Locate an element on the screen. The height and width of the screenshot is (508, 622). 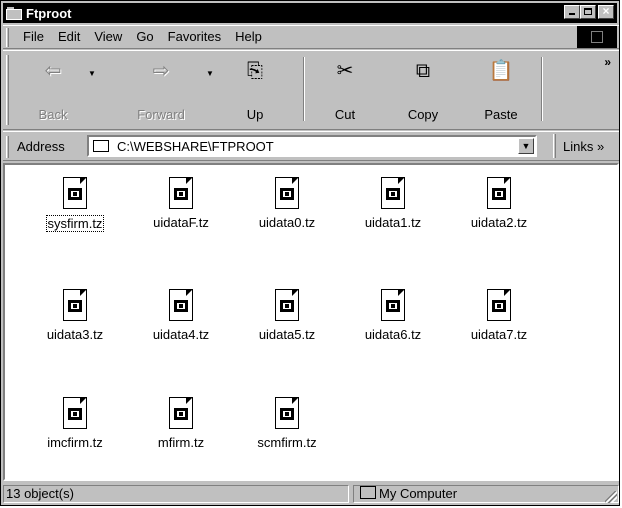
file-item: uidata3.tz is located at coordinates (75, 315).